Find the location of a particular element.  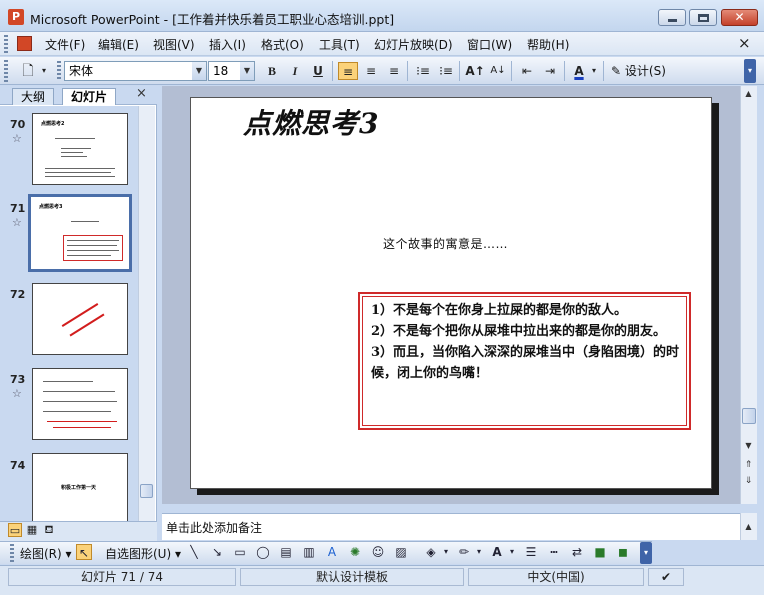

align-right-button: ≡ is located at coordinates (394, 71).